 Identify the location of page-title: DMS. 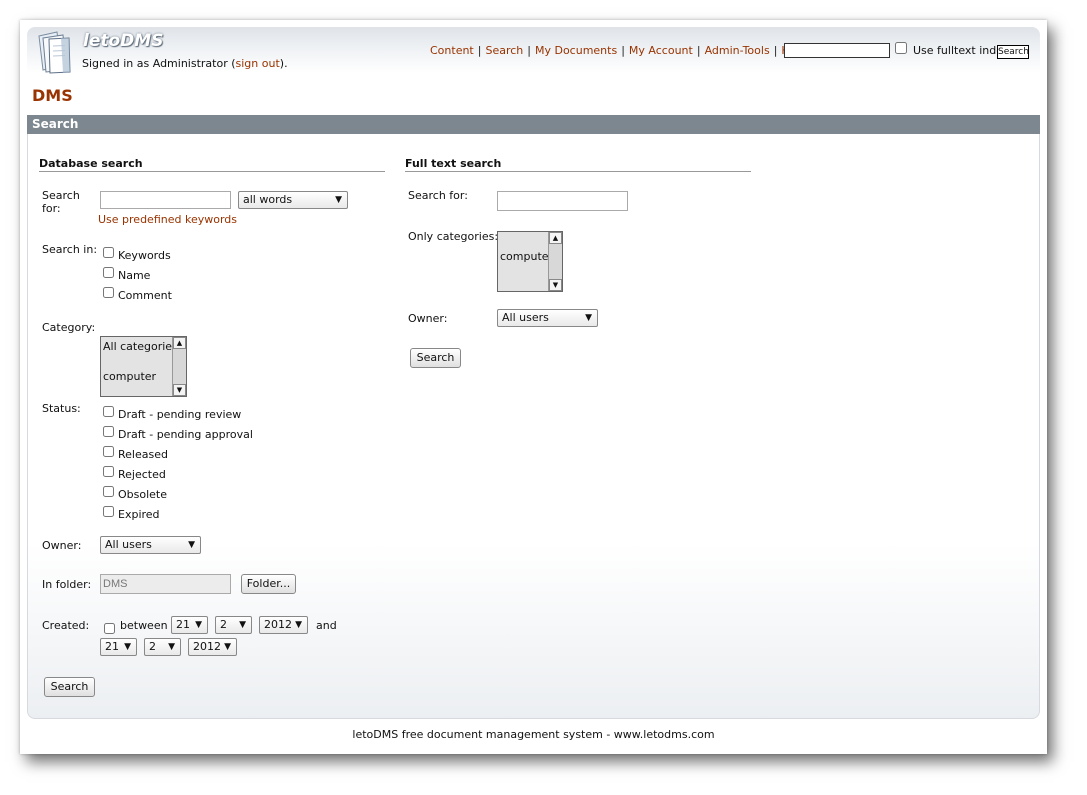
(52, 95).